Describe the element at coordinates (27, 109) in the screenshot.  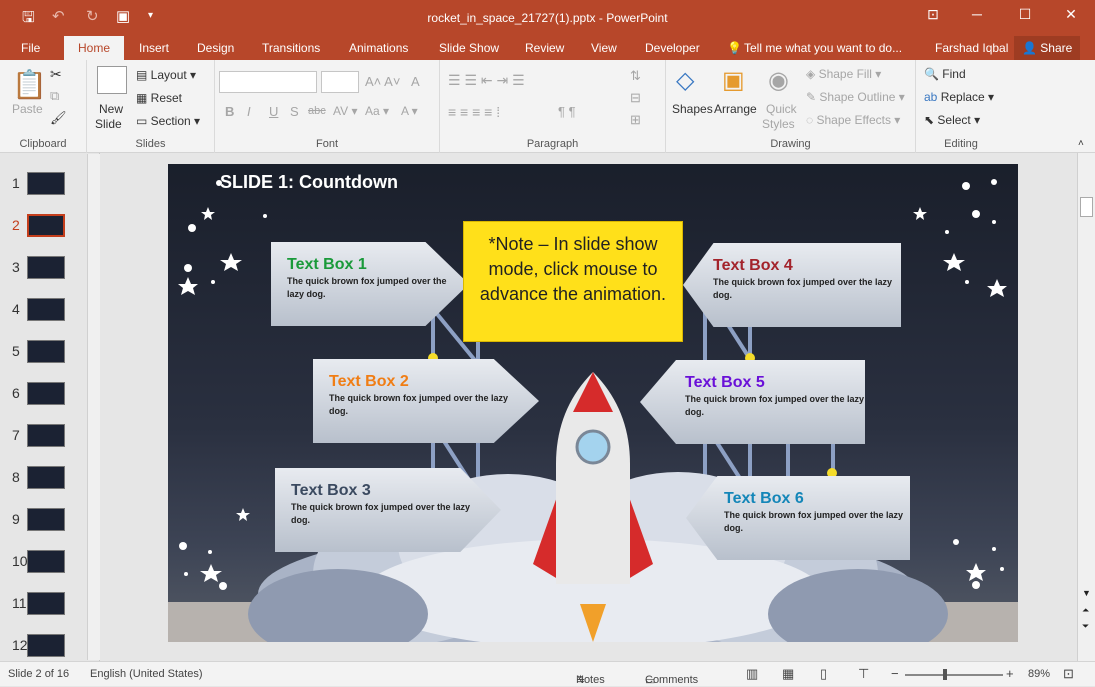
I see `paste-button: Paste` at that location.